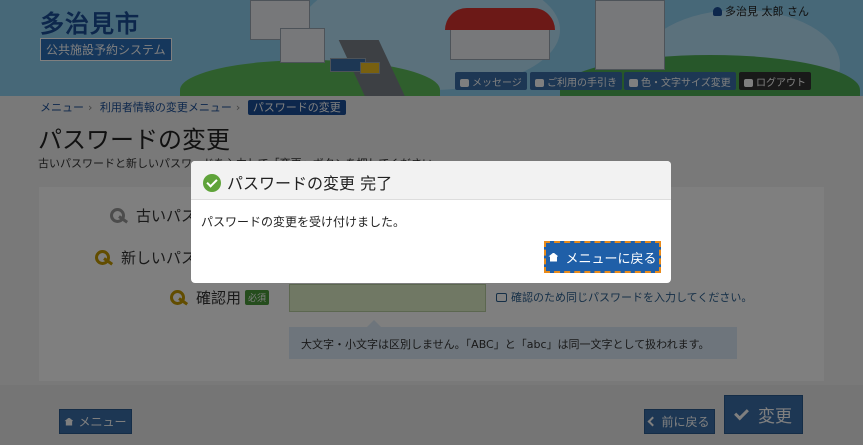 The height and width of the screenshot is (445, 863). I want to click on dialog-header: パスワードの変更 完了, so click(431, 180).